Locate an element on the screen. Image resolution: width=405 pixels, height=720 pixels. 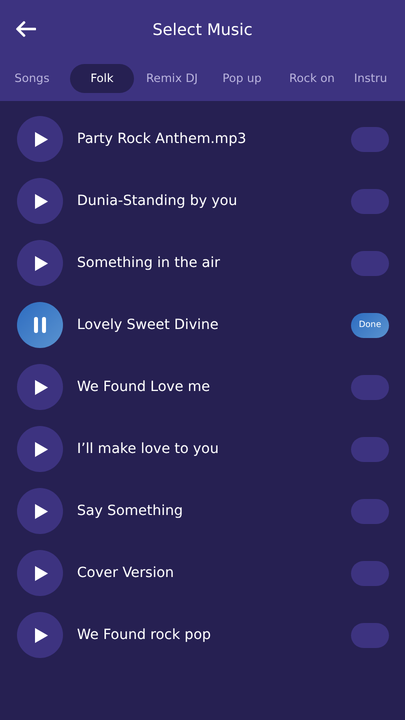
category-tab: Rock on is located at coordinates (312, 78).